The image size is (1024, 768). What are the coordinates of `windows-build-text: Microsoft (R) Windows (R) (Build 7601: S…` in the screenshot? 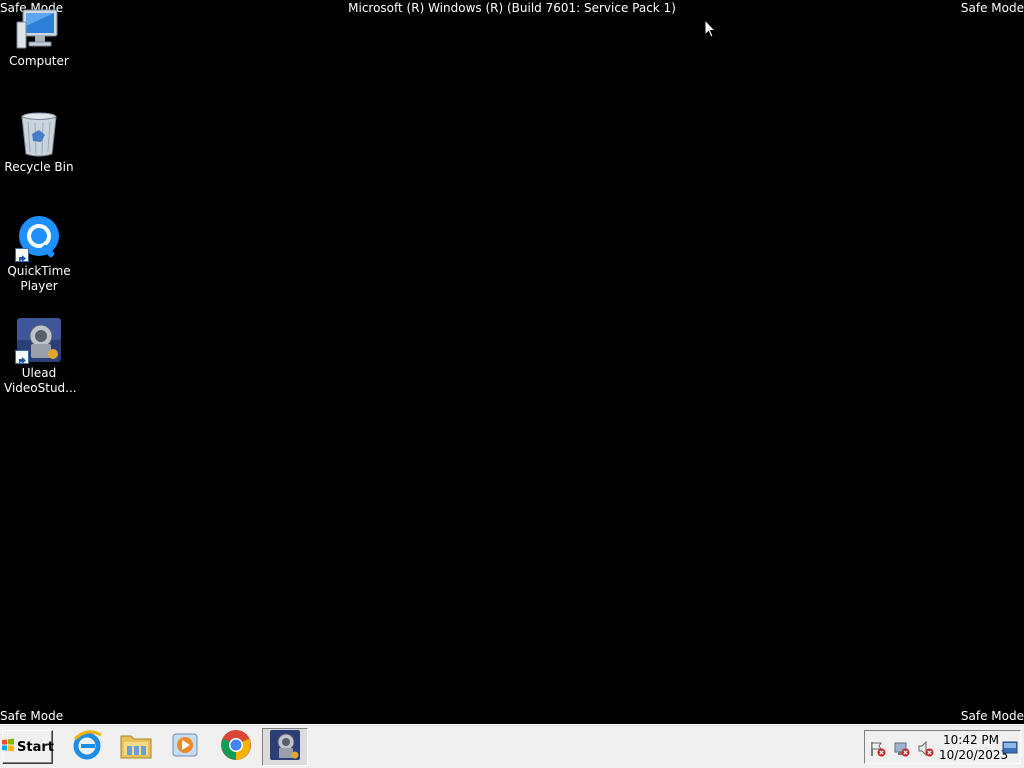 It's located at (512, 8).